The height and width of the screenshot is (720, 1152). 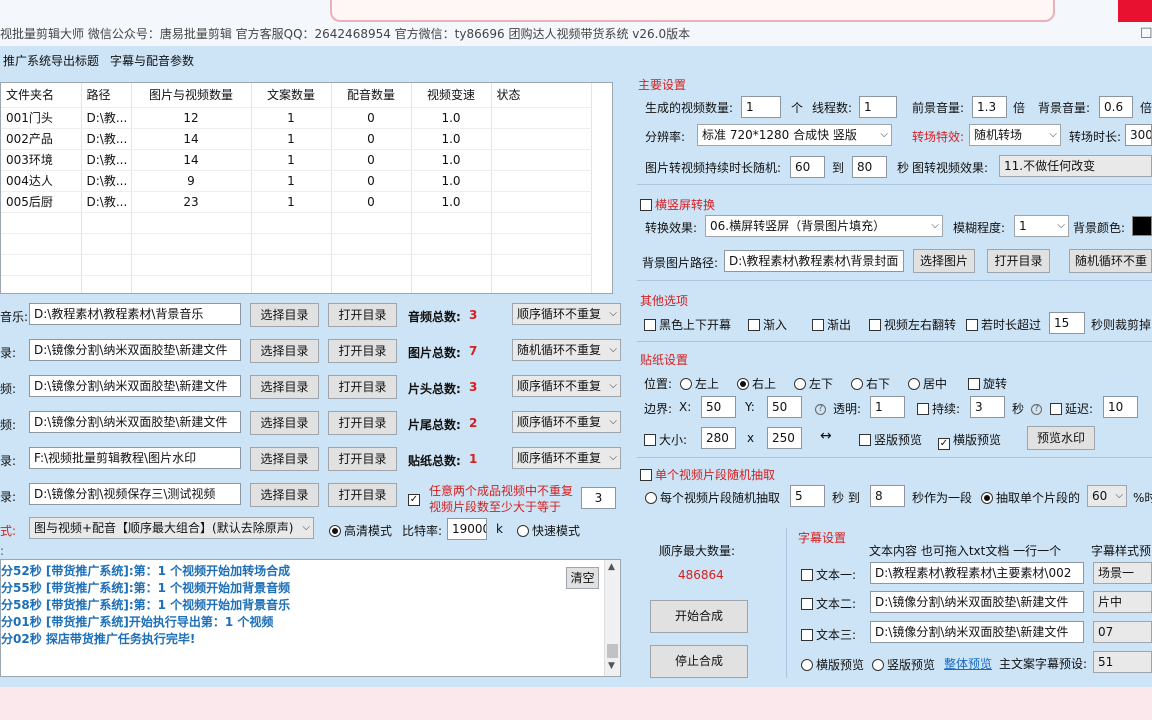 I want to click on delay-check: 延迟:, so click(x=1071, y=408).